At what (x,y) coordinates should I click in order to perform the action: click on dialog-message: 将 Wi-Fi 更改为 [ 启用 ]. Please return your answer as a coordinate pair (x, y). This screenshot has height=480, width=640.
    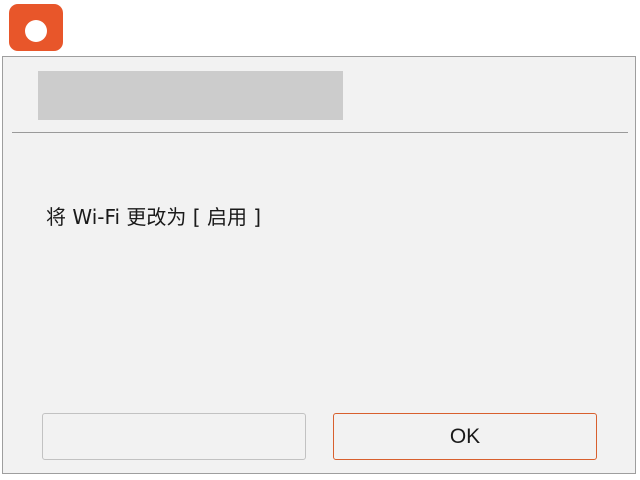
    Looking at the image, I should click on (154, 217).